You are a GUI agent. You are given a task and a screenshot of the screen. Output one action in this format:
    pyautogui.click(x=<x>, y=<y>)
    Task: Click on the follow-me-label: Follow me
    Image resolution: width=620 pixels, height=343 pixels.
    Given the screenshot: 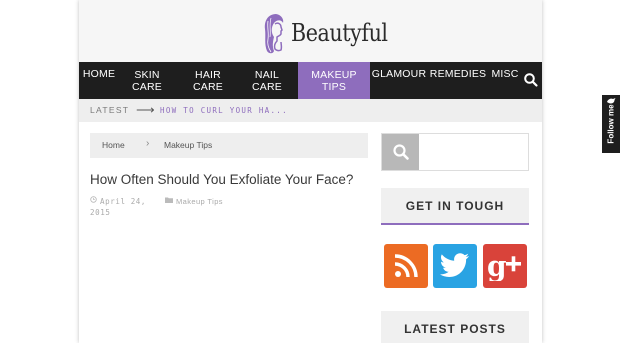 What is the action you would take?
    pyautogui.click(x=611, y=124)
    